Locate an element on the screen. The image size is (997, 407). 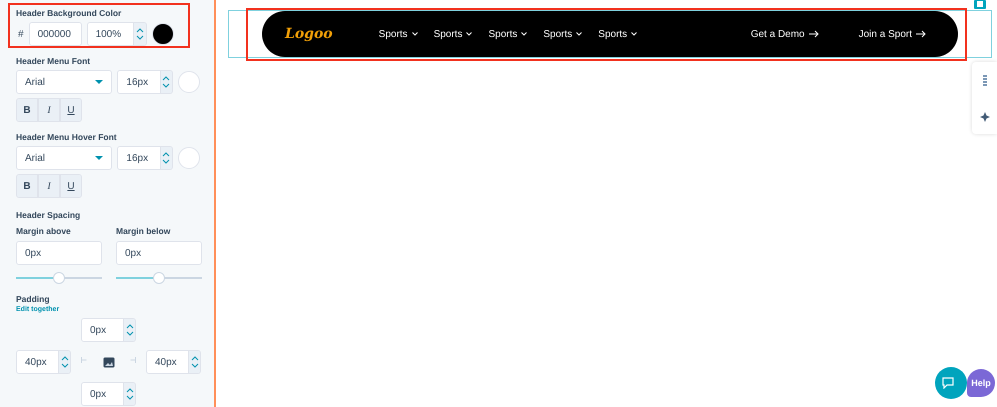
field-label: Margin below is located at coordinates (144, 231).